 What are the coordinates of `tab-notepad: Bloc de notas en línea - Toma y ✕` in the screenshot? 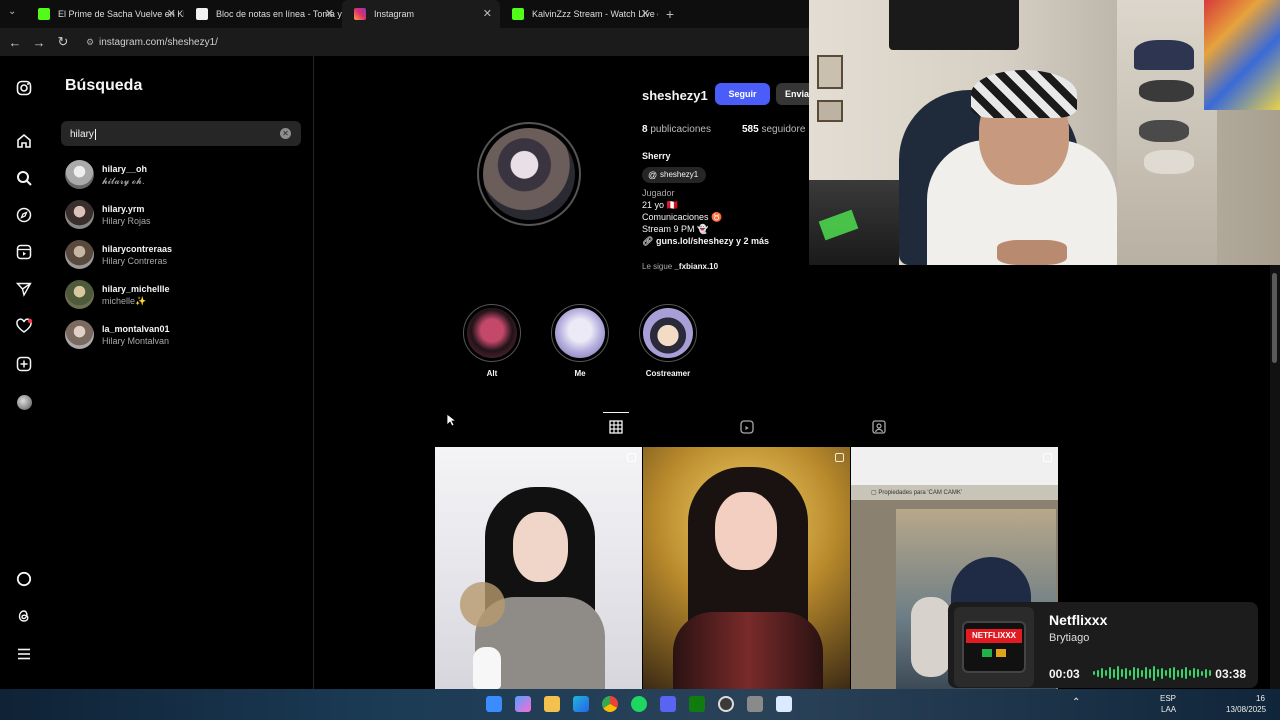 It's located at (263, 14).